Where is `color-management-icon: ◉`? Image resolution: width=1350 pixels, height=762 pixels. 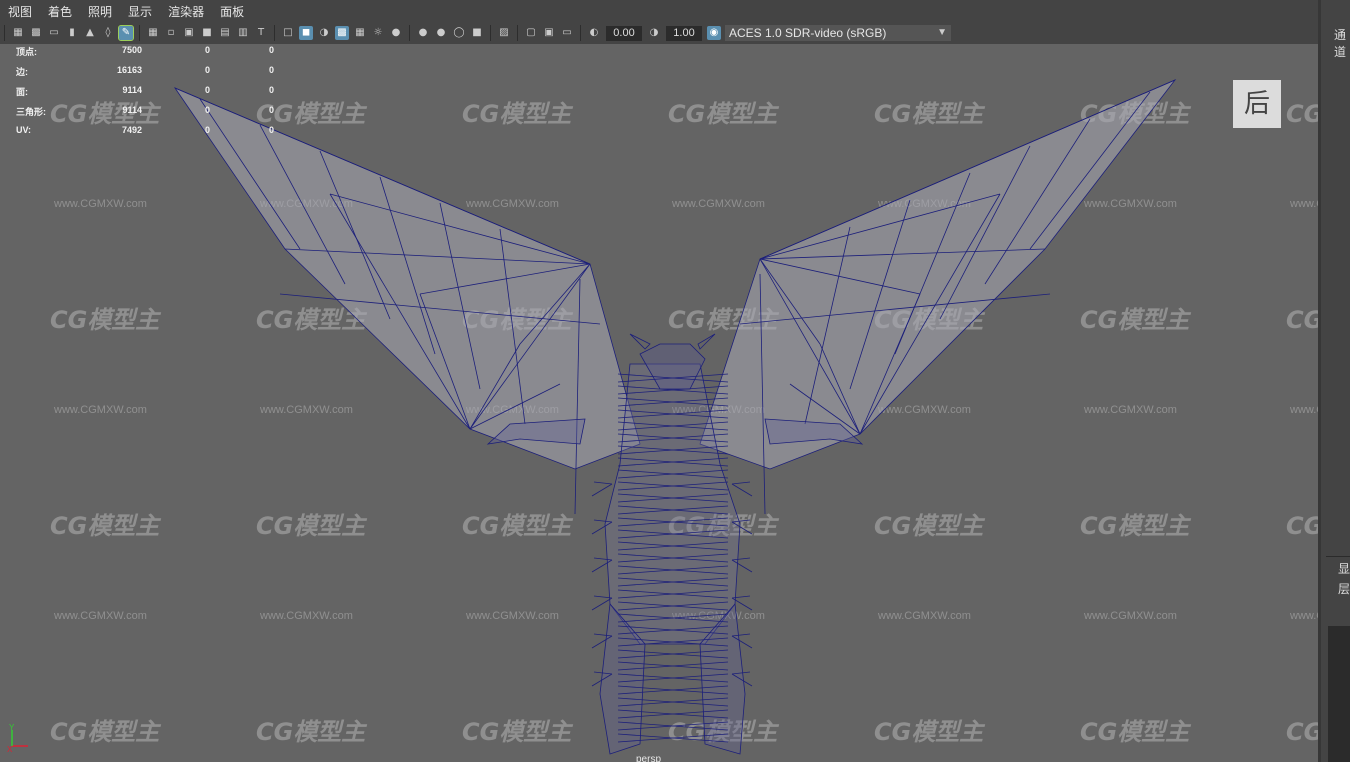 color-management-icon: ◉ is located at coordinates (714, 33).